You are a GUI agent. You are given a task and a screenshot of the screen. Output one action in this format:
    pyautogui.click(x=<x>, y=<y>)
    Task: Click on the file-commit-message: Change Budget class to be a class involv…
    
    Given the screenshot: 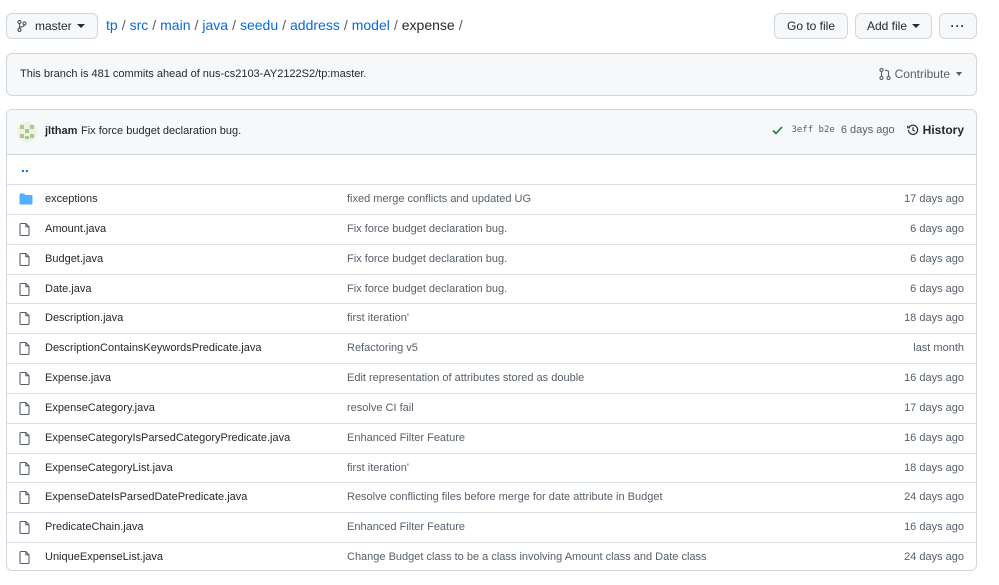 What is the action you would take?
    pyautogui.click(x=527, y=557)
    